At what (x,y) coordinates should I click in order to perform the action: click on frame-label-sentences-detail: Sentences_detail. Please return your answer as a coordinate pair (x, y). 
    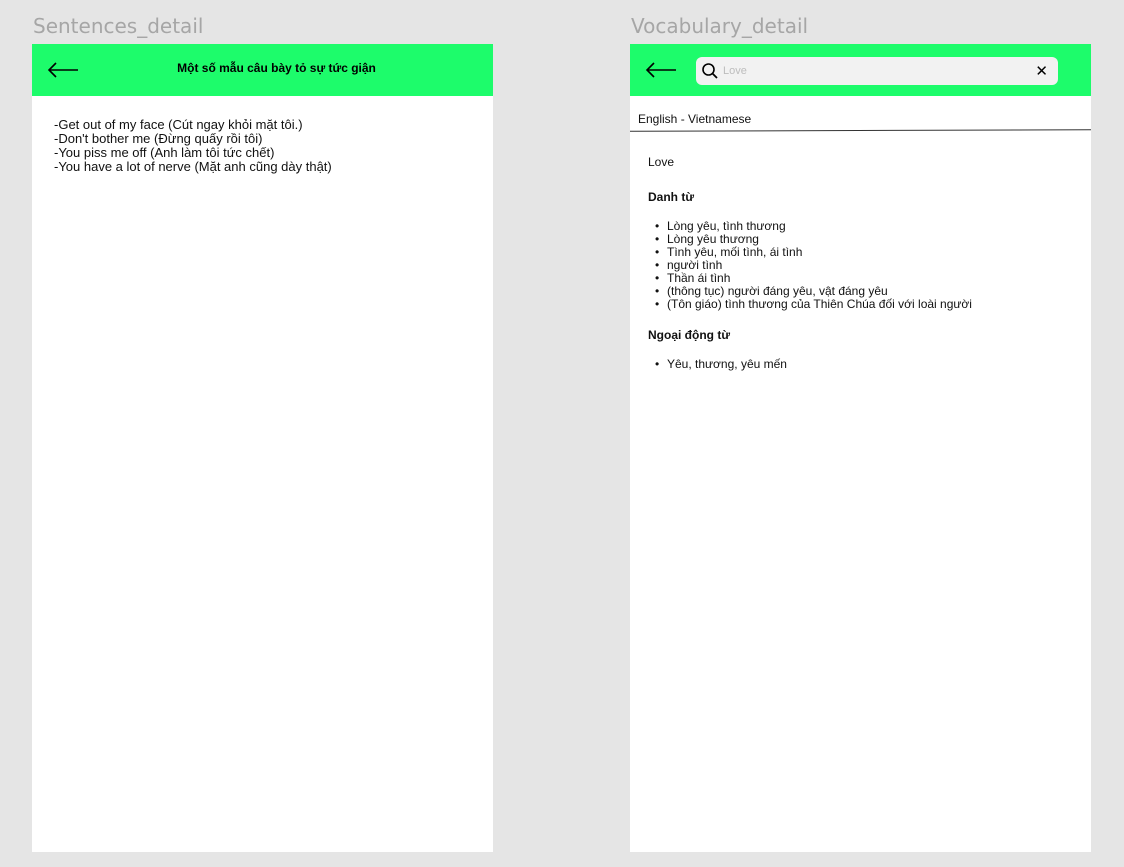
    Looking at the image, I should click on (118, 26).